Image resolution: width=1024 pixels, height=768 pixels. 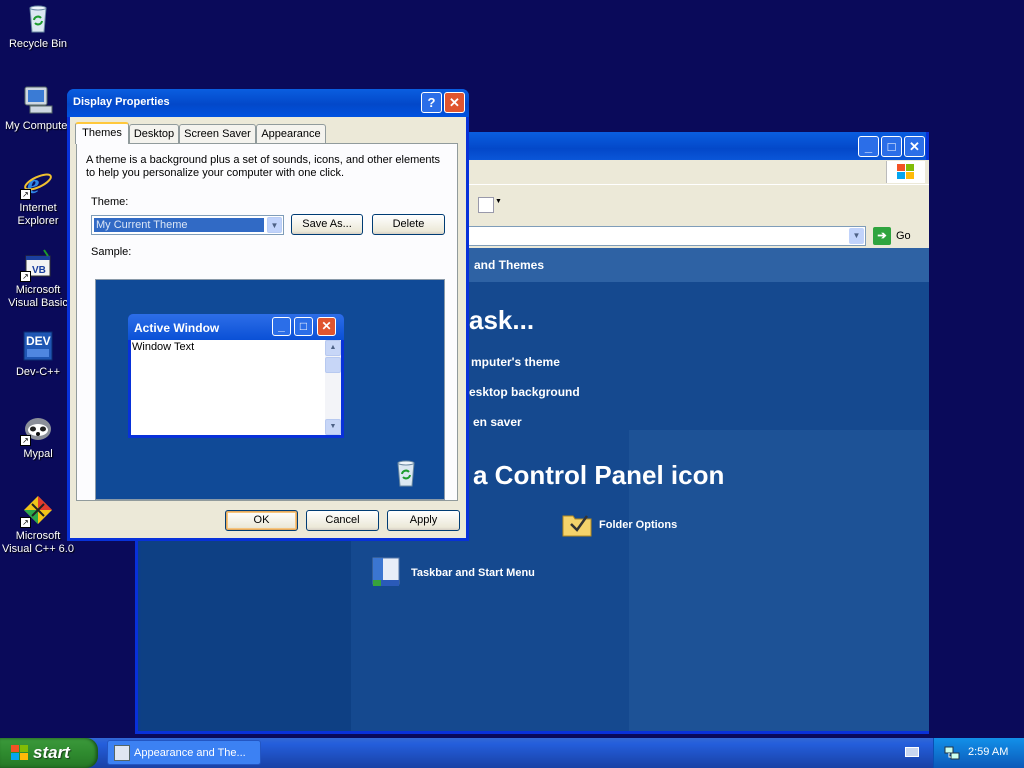 What do you see at coordinates (236, 387) in the screenshot?
I see `sample-window-client: Window Text ▲ ▼` at bounding box center [236, 387].